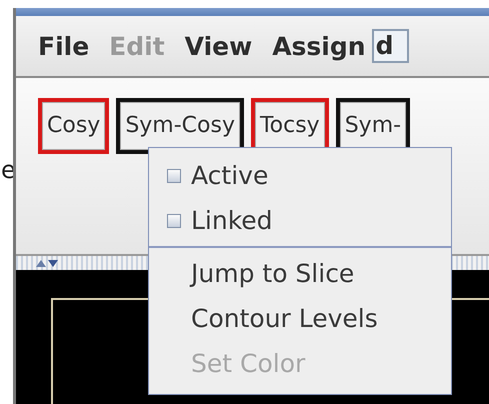 The image size is (489, 404). Describe the element at coordinates (300, 175) in the screenshot. I see `menu-checkbox-item: Active` at that location.